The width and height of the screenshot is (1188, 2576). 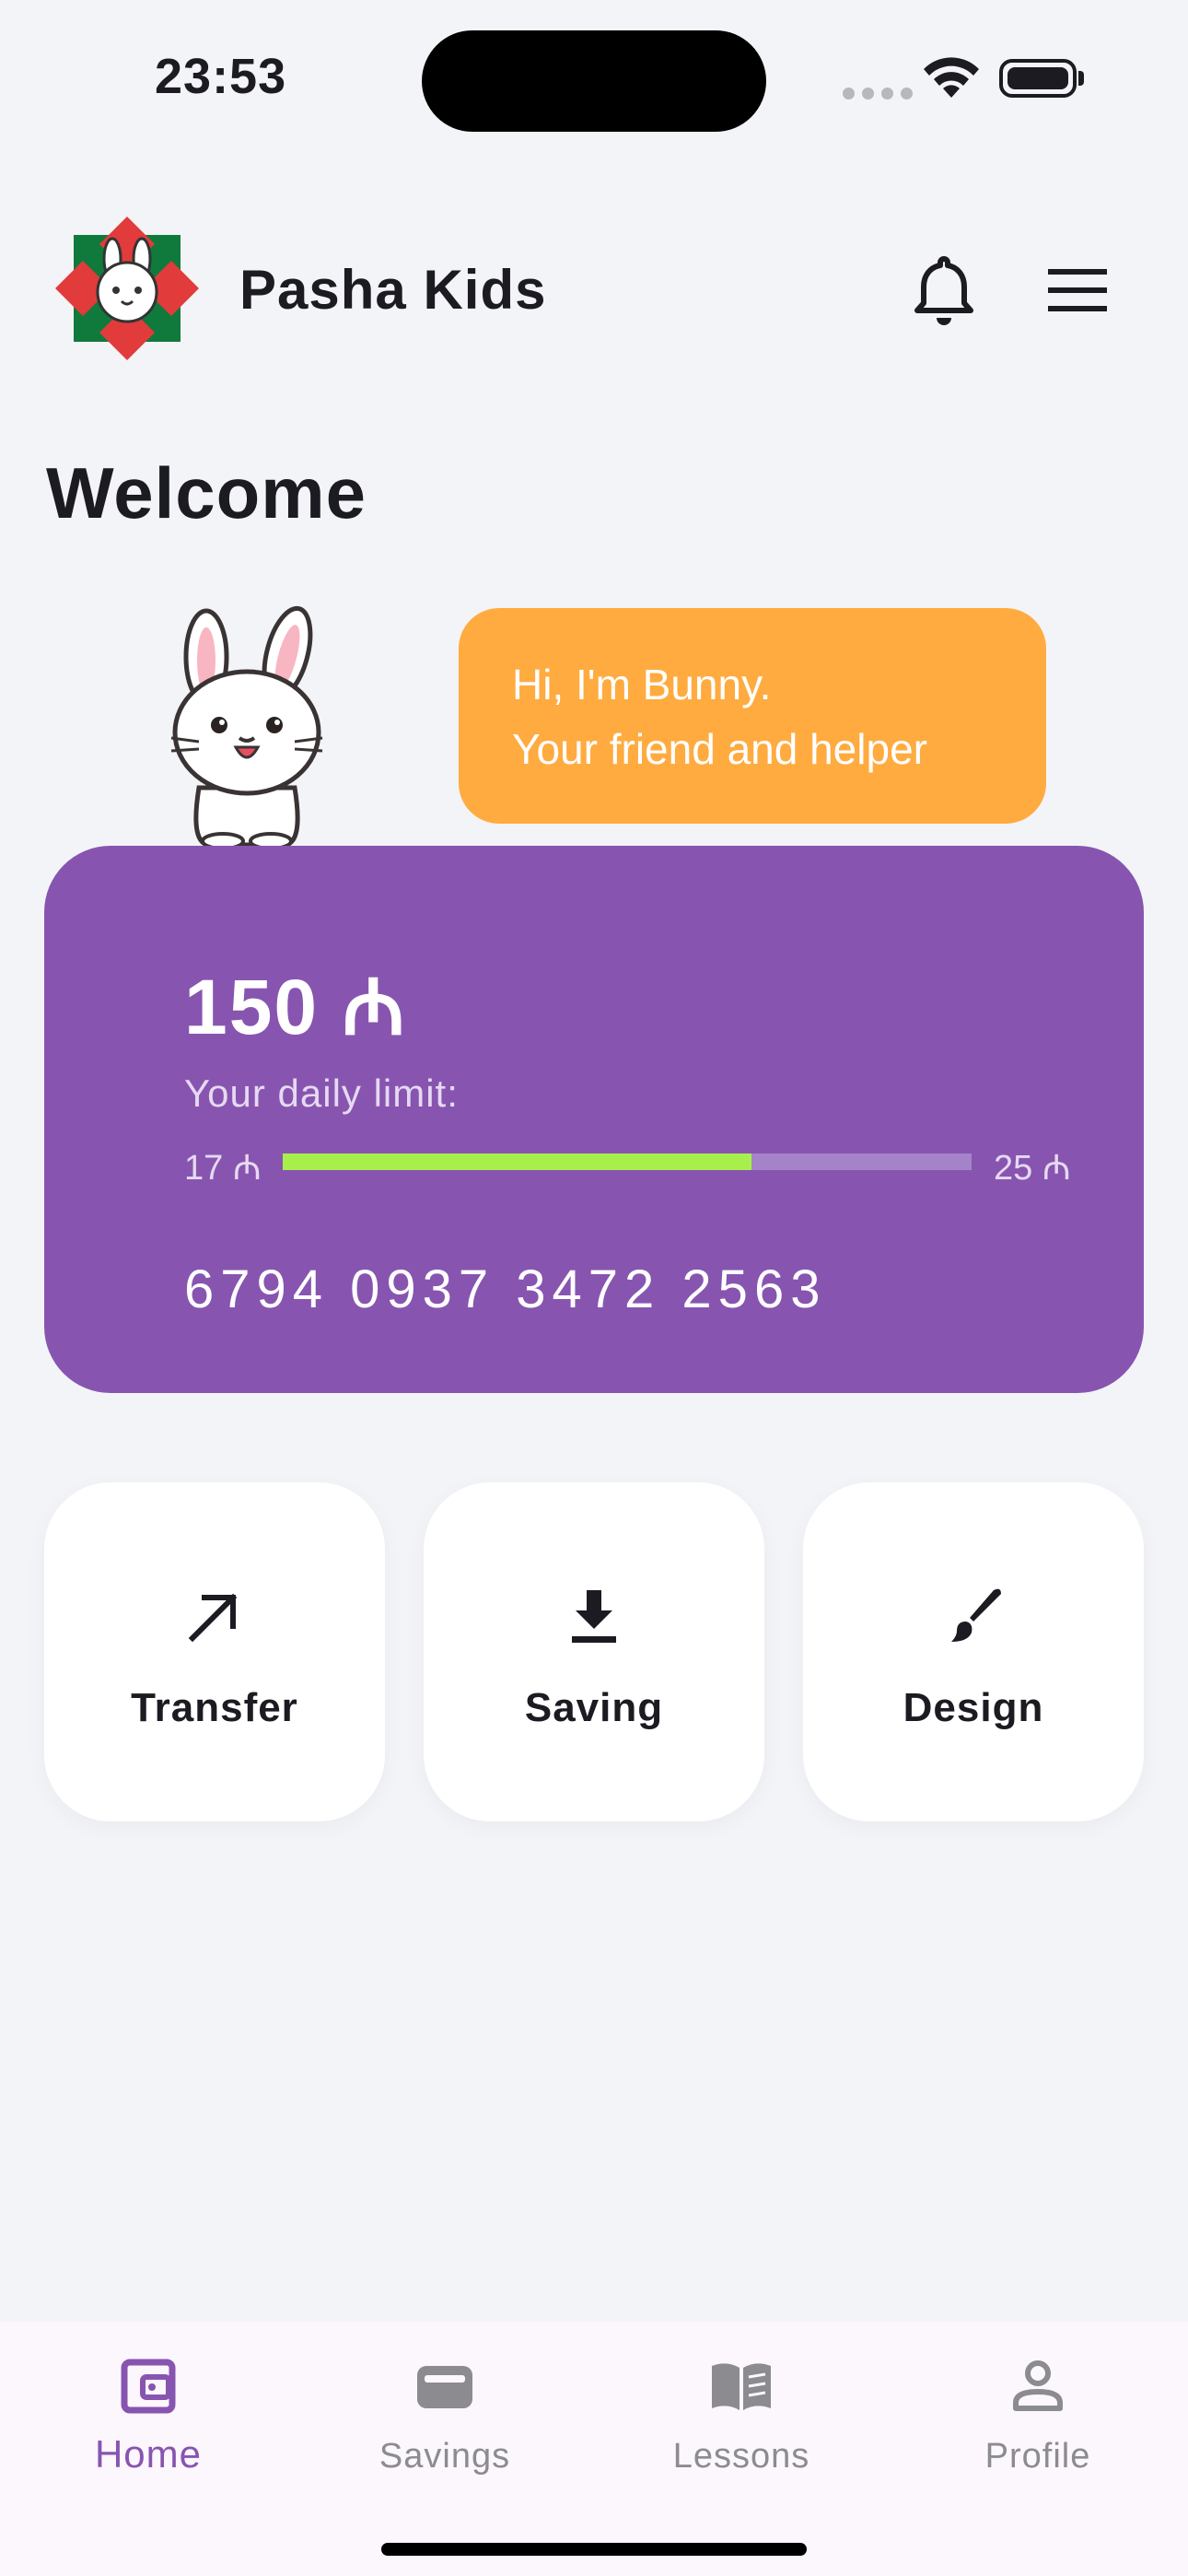 What do you see at coordinates (642, 684) in the screenshot?
I see `bubble-line-1: Hi, I'm Bunny.` at bounding box center [642, 684].